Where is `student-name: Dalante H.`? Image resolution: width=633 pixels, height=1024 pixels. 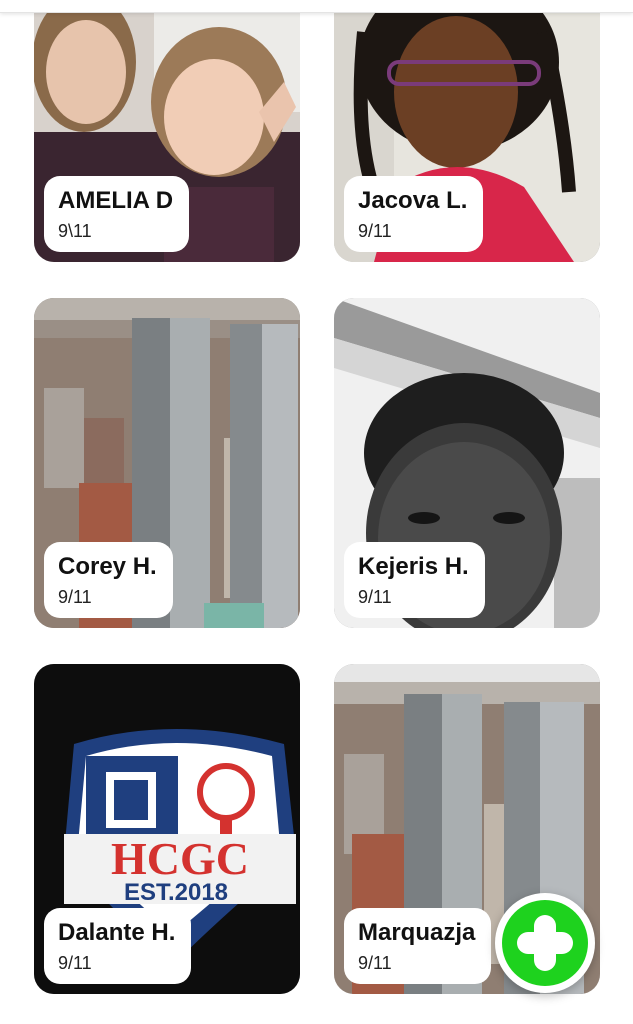
student-name: Dalante H. is located at coordinates (117, 932).